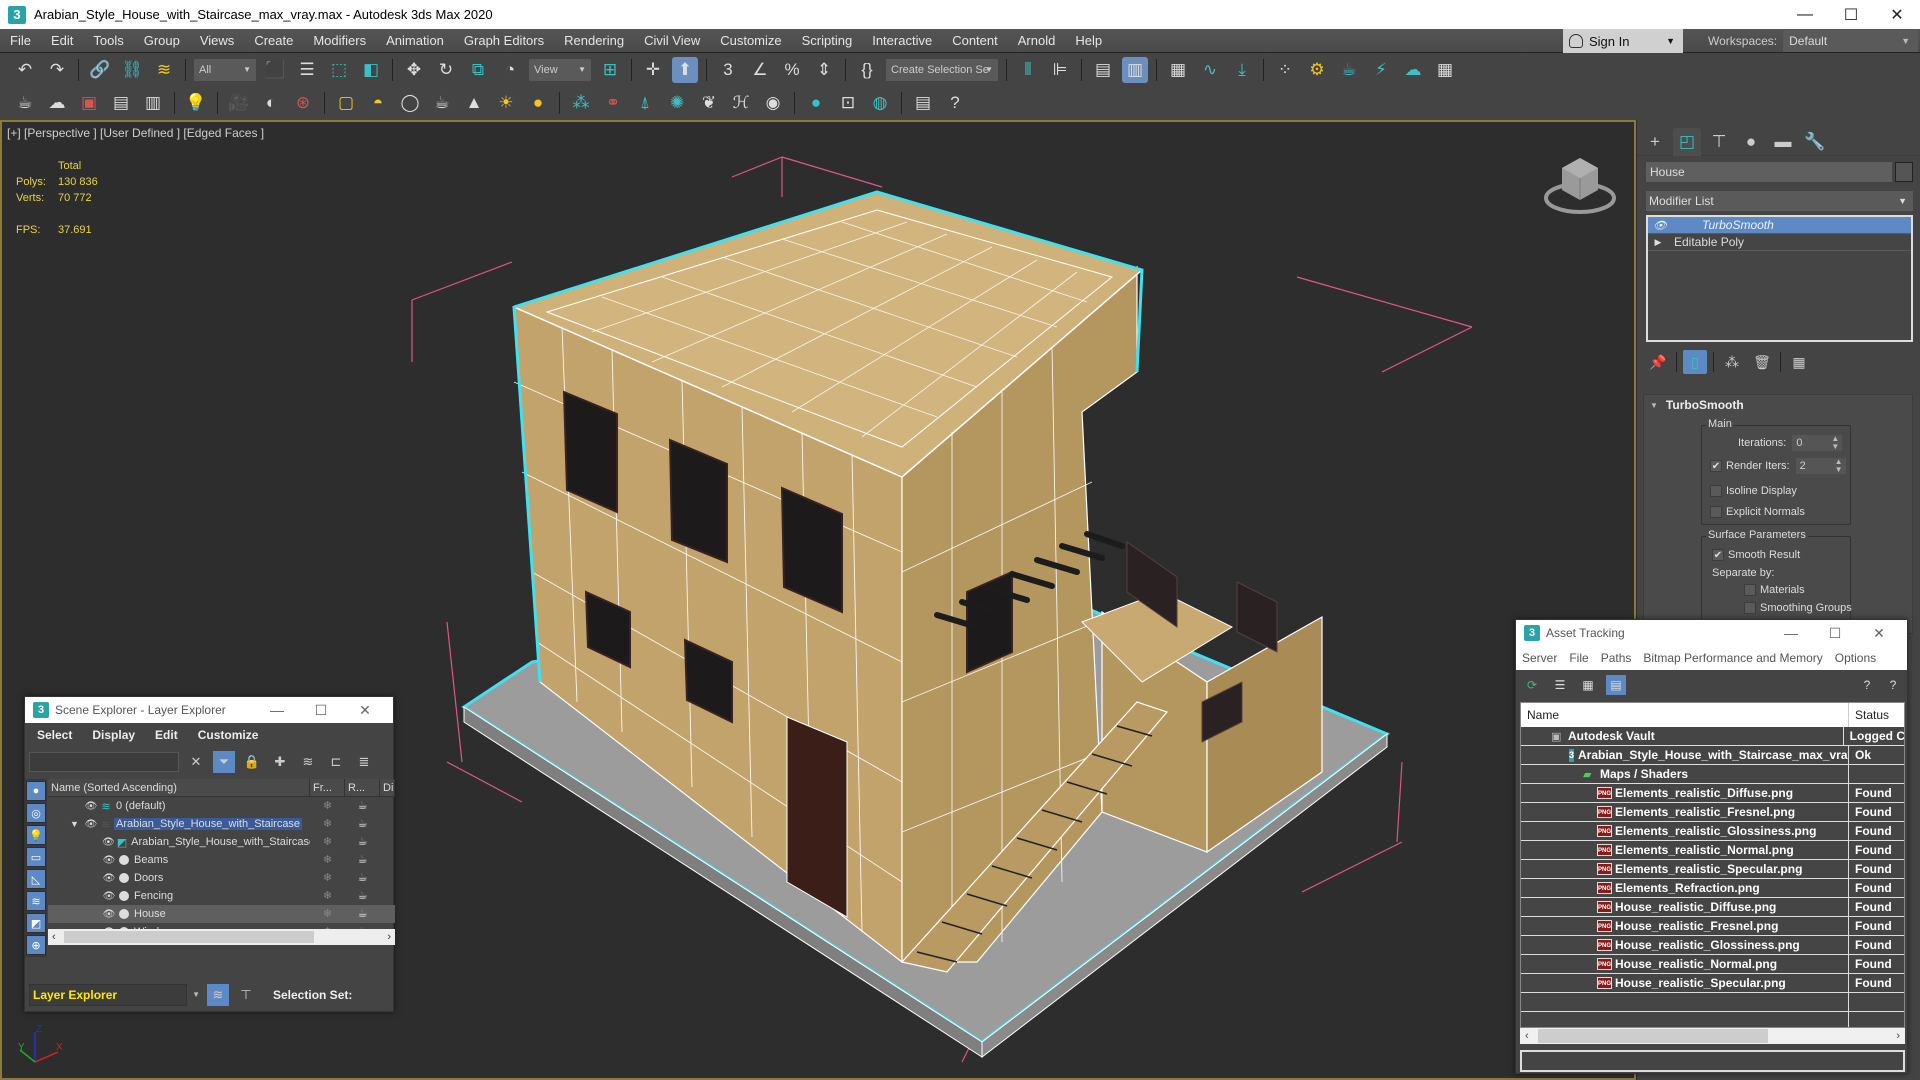  Describe the element at coordinates (560, 70) in the screenshot. I see `reference-coordinate-dropdown: View ▼` at that location.